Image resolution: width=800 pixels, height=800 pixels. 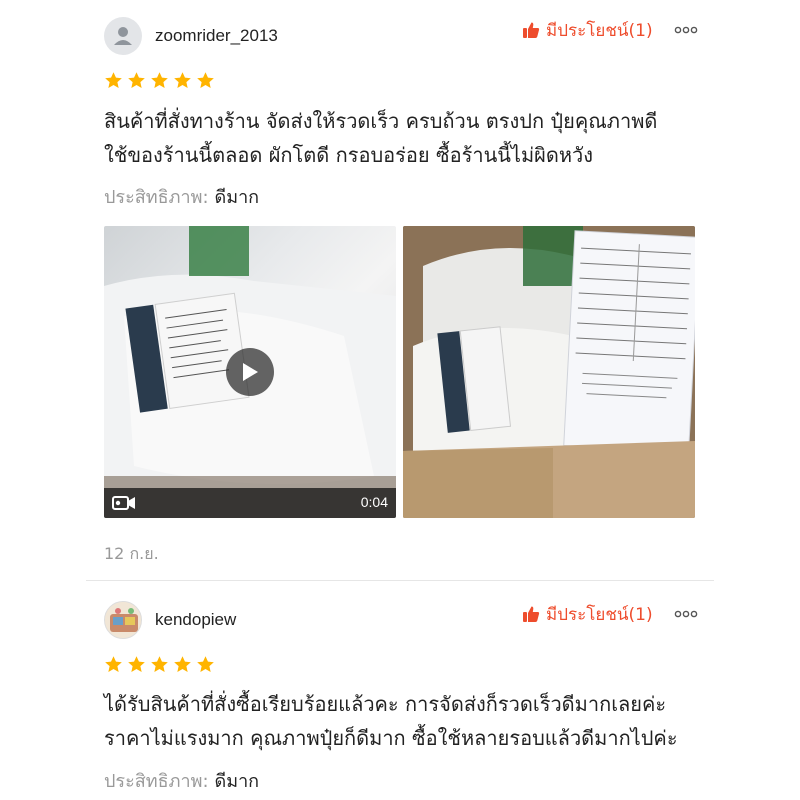 I want to click on review-divider, so click(x=400, y=580).